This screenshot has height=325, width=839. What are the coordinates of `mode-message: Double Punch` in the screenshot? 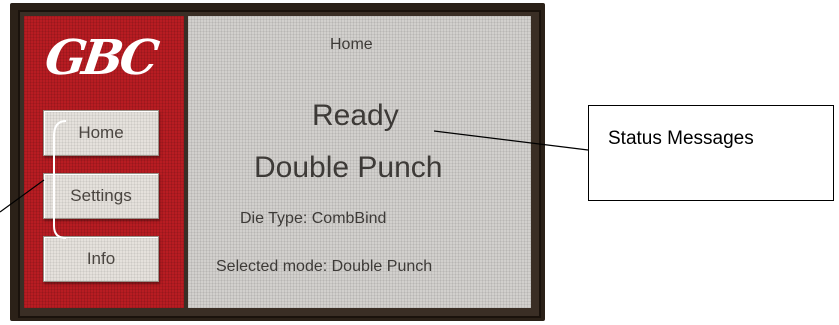 It's located at (348, 167).